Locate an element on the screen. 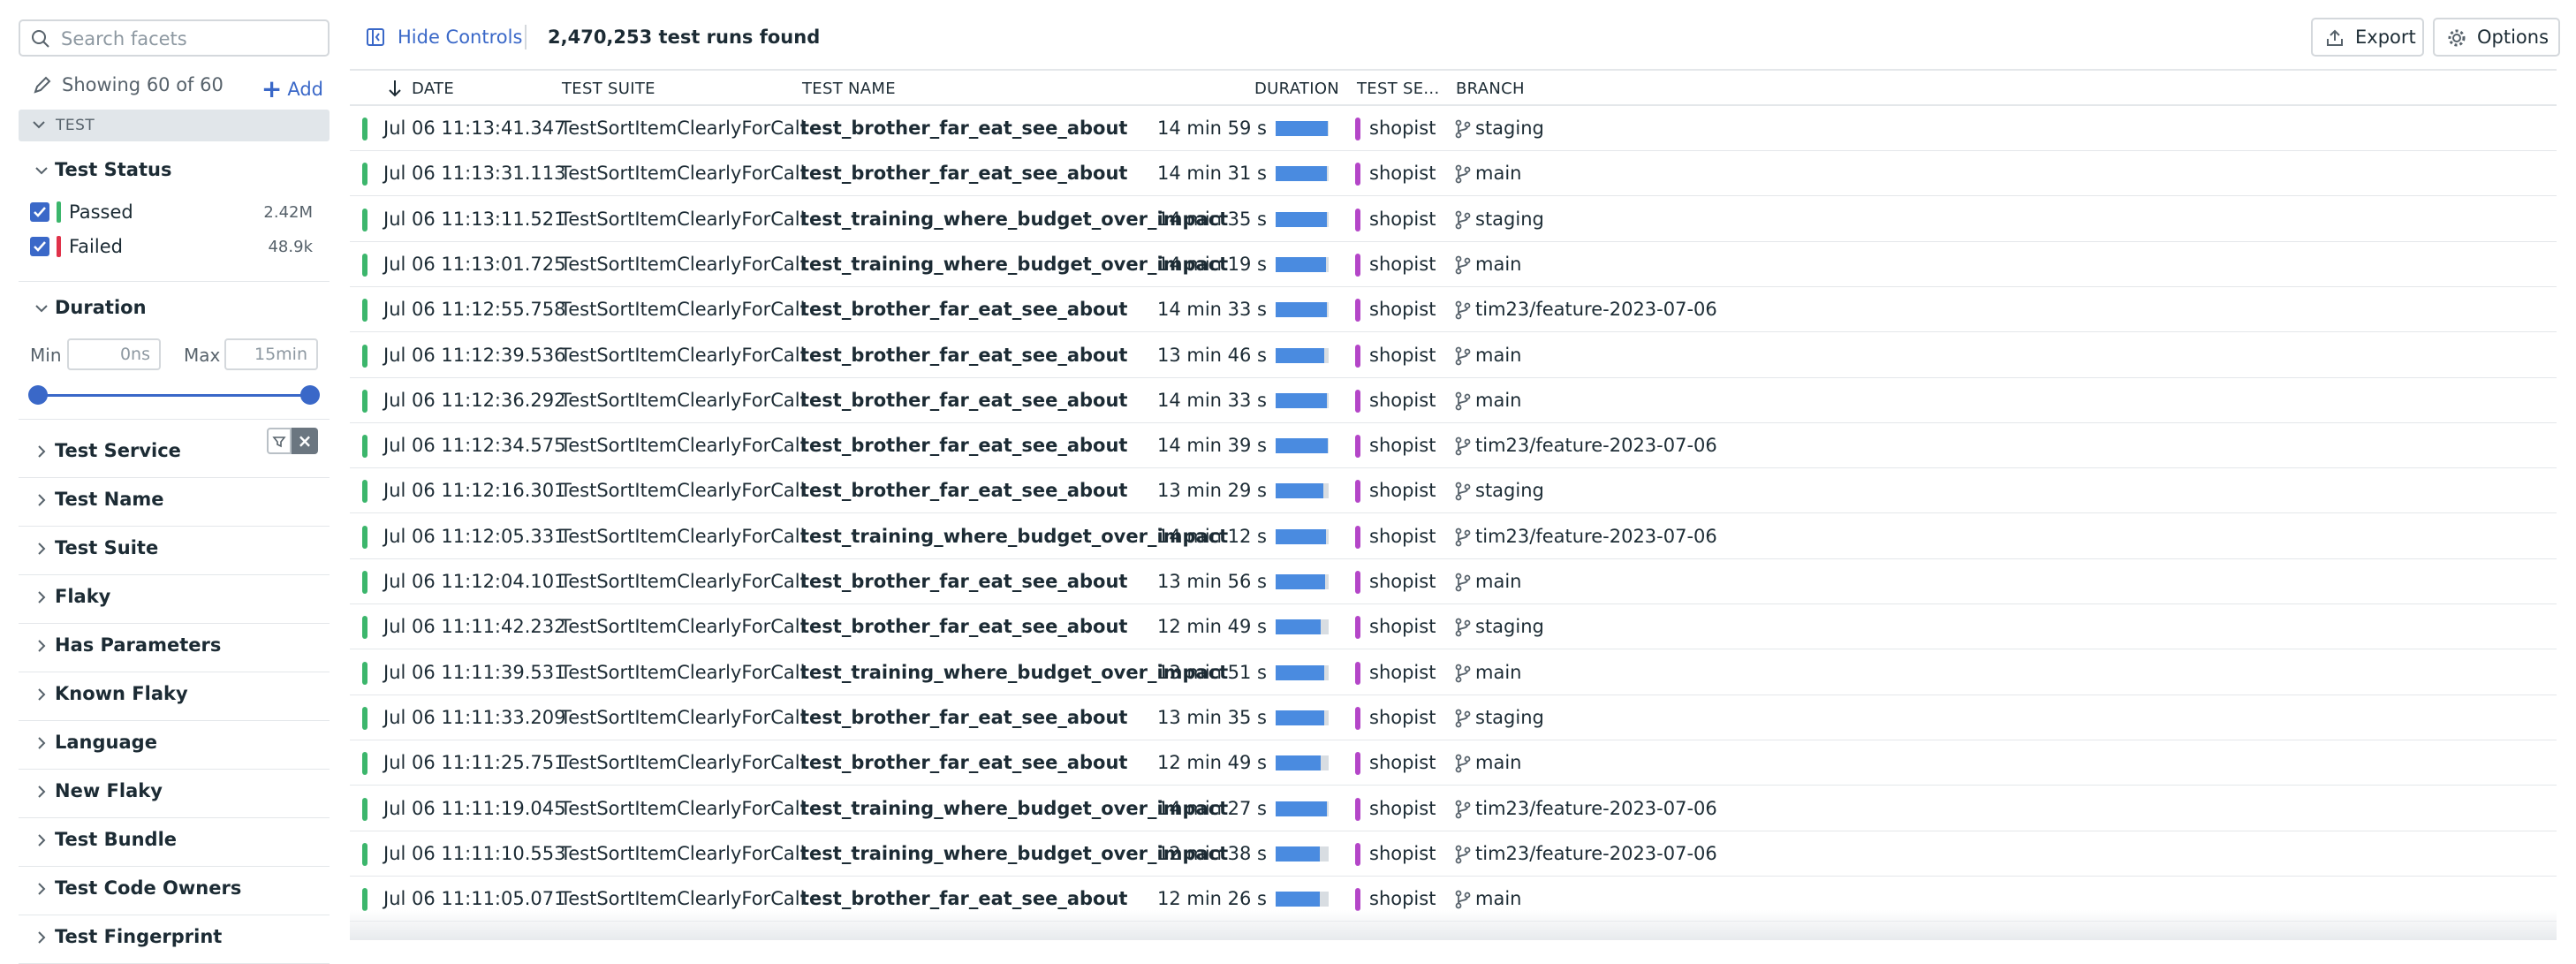 Image resolution: width=2576 pixels, height=964 pixels. failed-checkbox is located at coordinates (40, 246).